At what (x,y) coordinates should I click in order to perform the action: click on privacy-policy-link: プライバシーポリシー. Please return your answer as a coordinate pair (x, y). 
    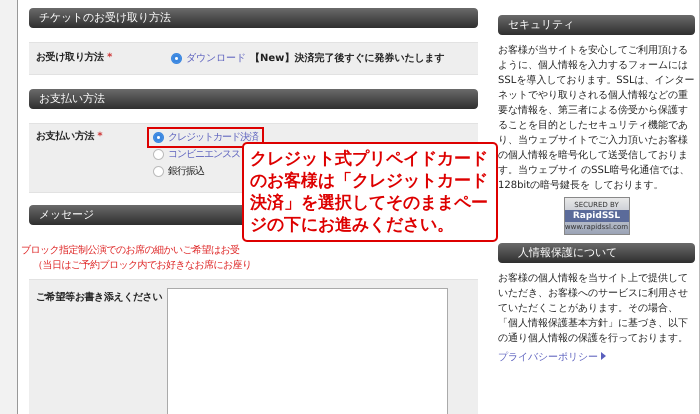
    Looking at the image, I should click on (552, 357).